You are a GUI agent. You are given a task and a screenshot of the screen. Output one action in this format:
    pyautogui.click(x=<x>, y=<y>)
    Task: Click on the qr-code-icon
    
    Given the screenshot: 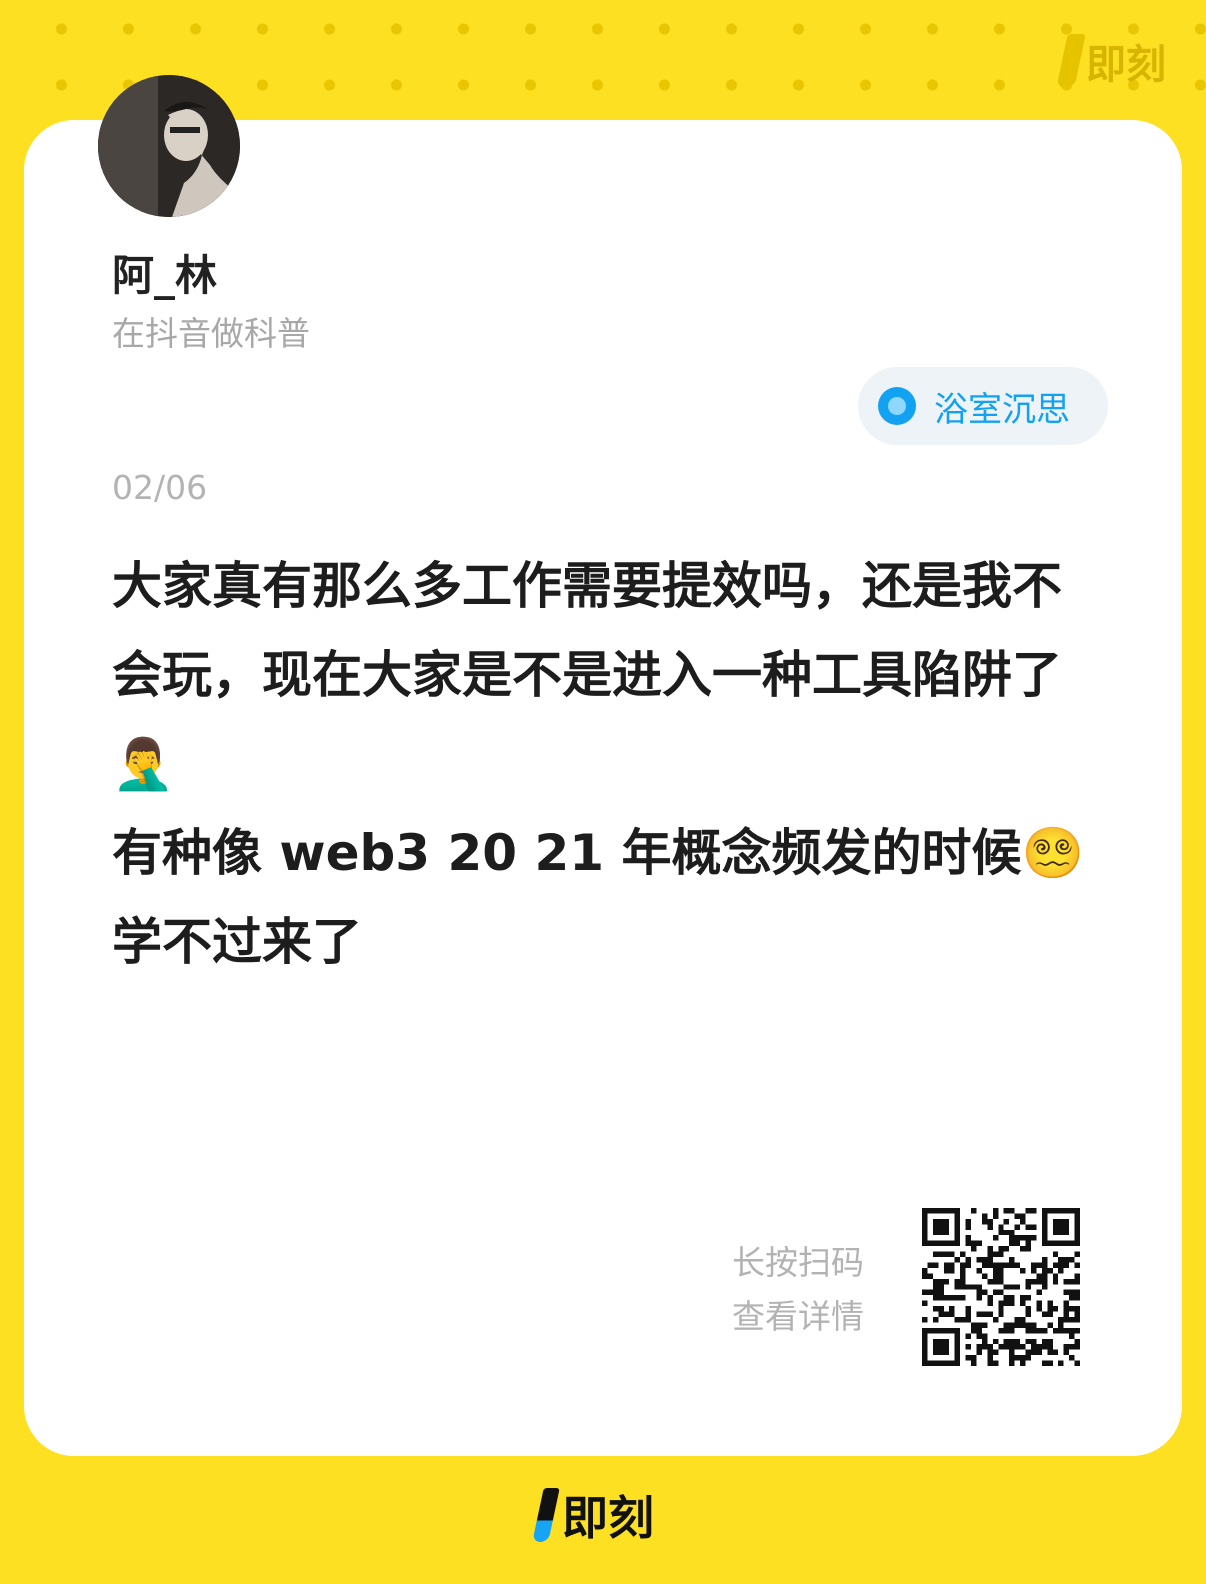 What is the action you would take?
    pyautogui.click(x=1001, y=1287)
    